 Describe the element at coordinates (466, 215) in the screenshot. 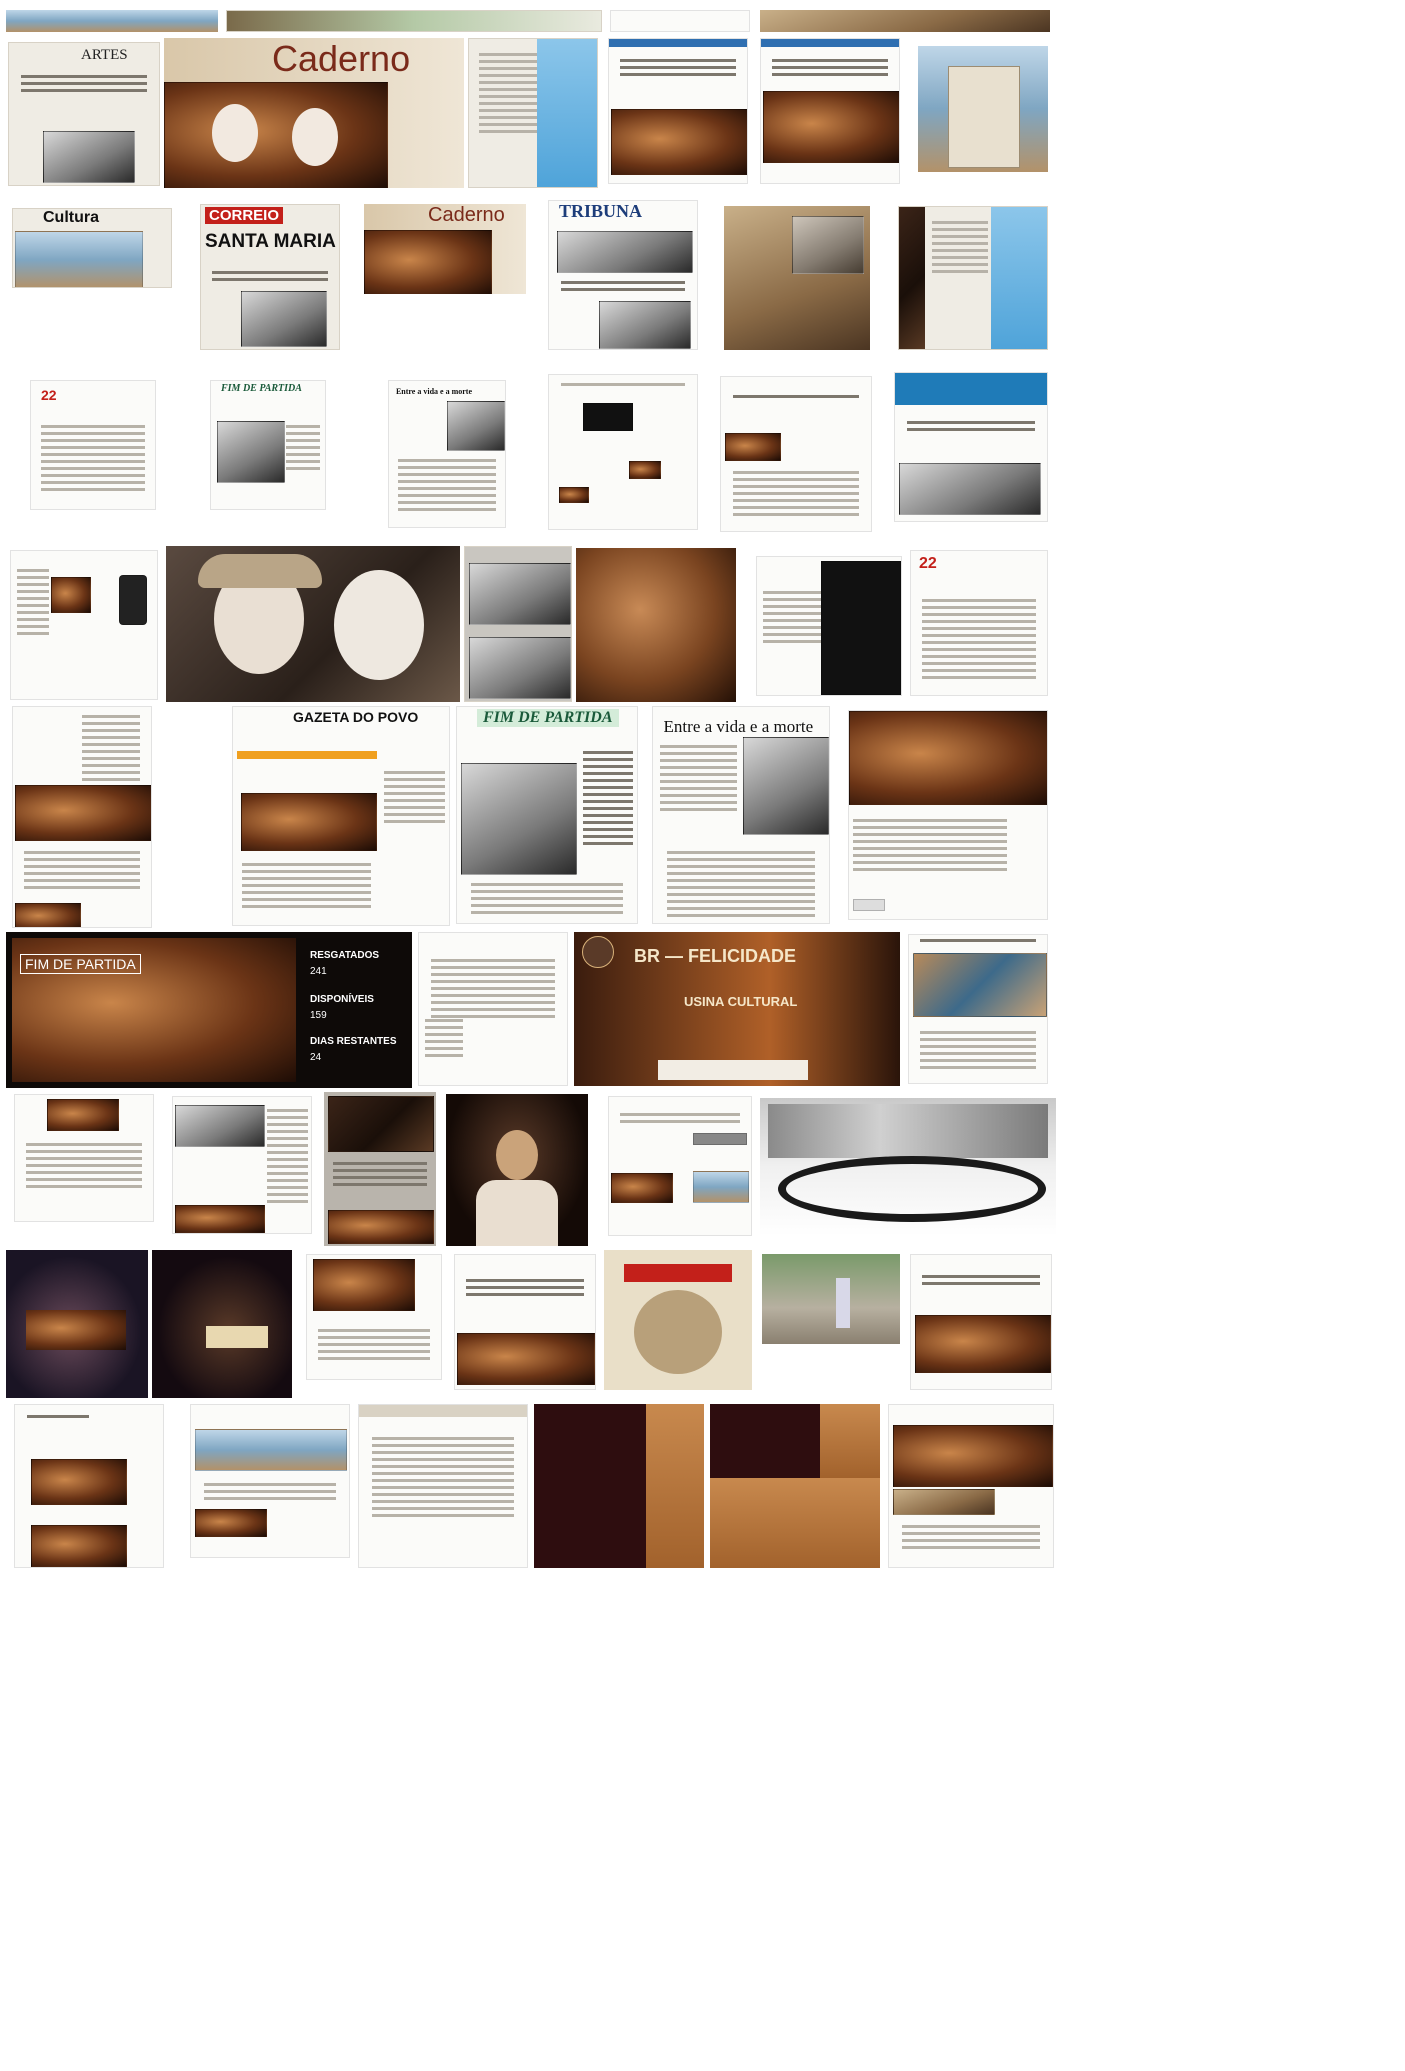

I see `masthead-caderno-small: Caderno` at that location.